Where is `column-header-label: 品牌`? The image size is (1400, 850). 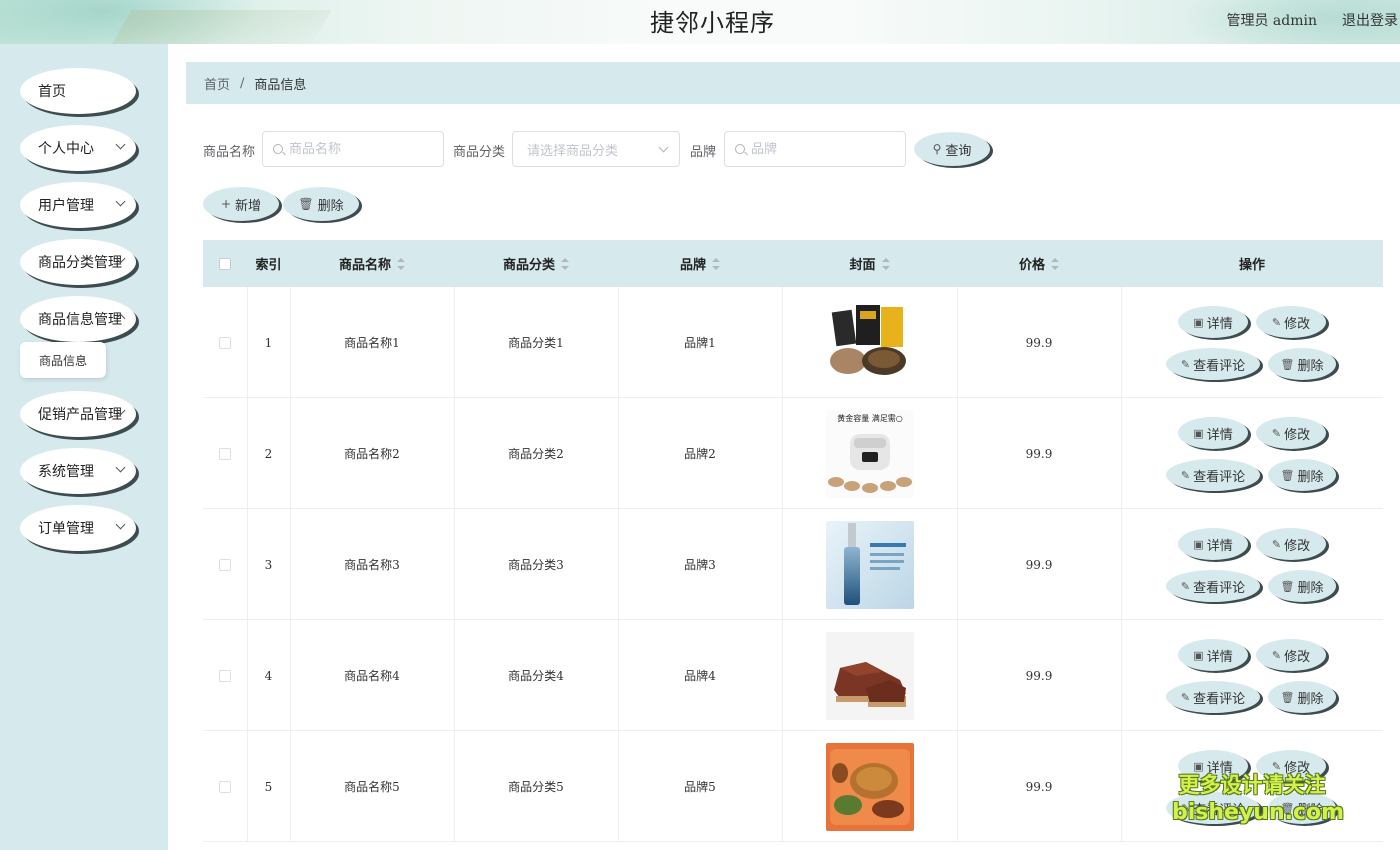
column-header-label: 品牌 is located at coordinates (692, 265).